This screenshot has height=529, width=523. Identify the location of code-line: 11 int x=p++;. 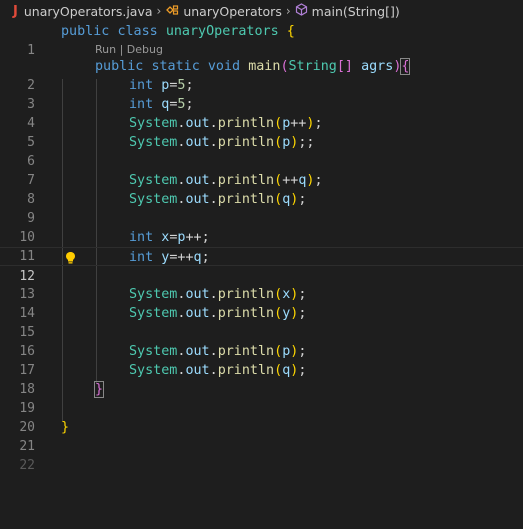
(261, 246).